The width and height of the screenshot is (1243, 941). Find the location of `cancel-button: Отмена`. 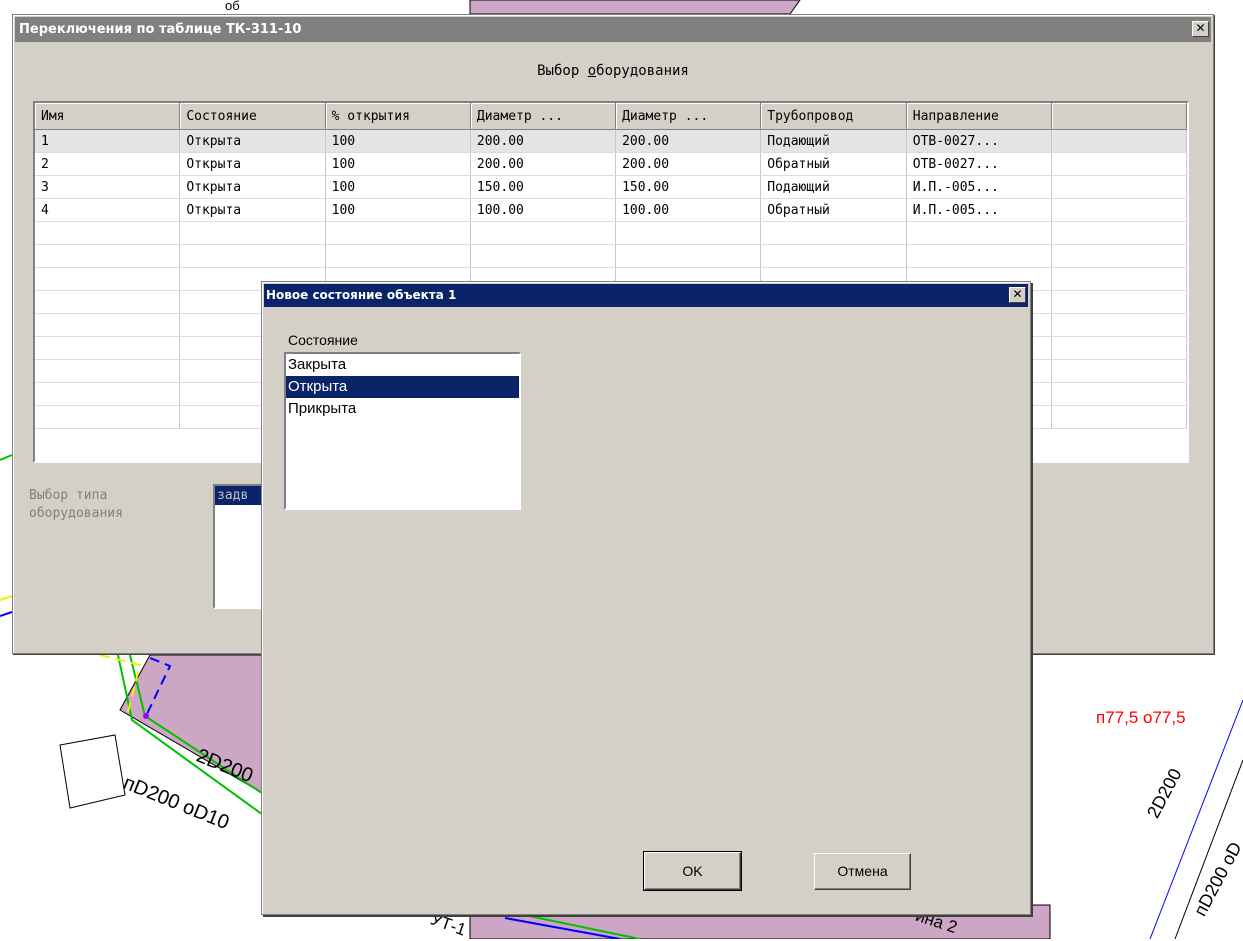

cancel-button: Отмена is located at coordinates (862, 871).